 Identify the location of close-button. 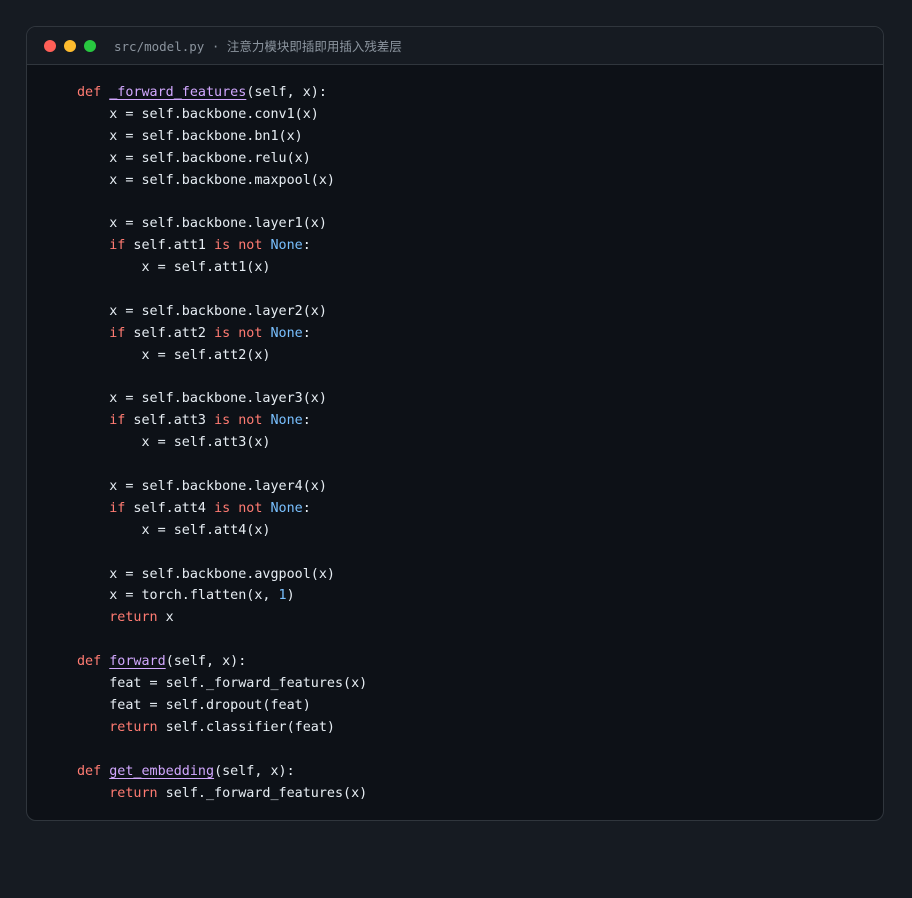
(50, 45).